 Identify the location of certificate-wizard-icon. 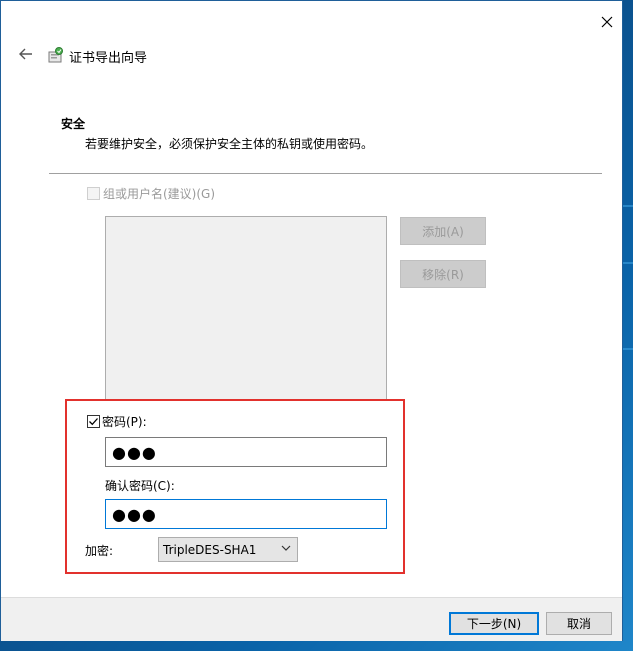
(55, 55).